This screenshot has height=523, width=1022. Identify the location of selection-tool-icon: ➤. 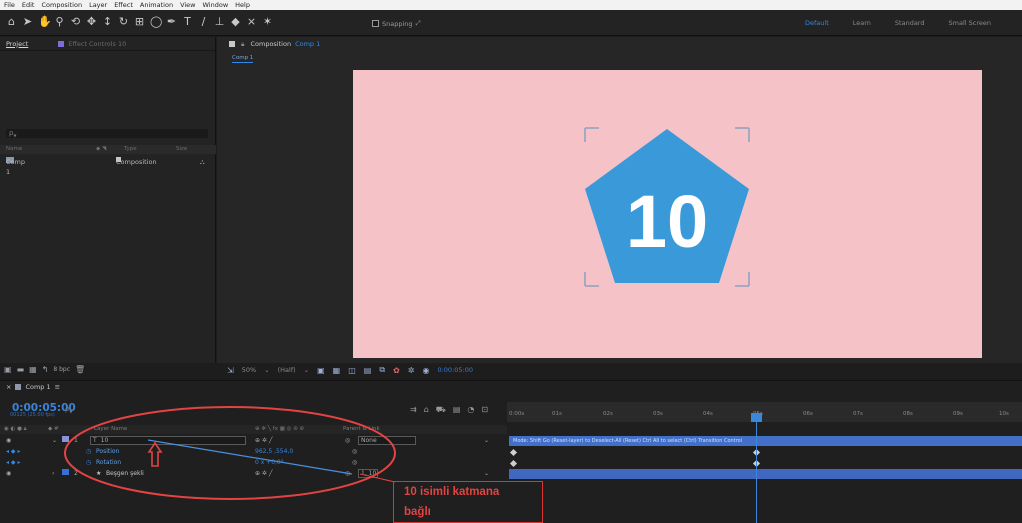
(27, 21).